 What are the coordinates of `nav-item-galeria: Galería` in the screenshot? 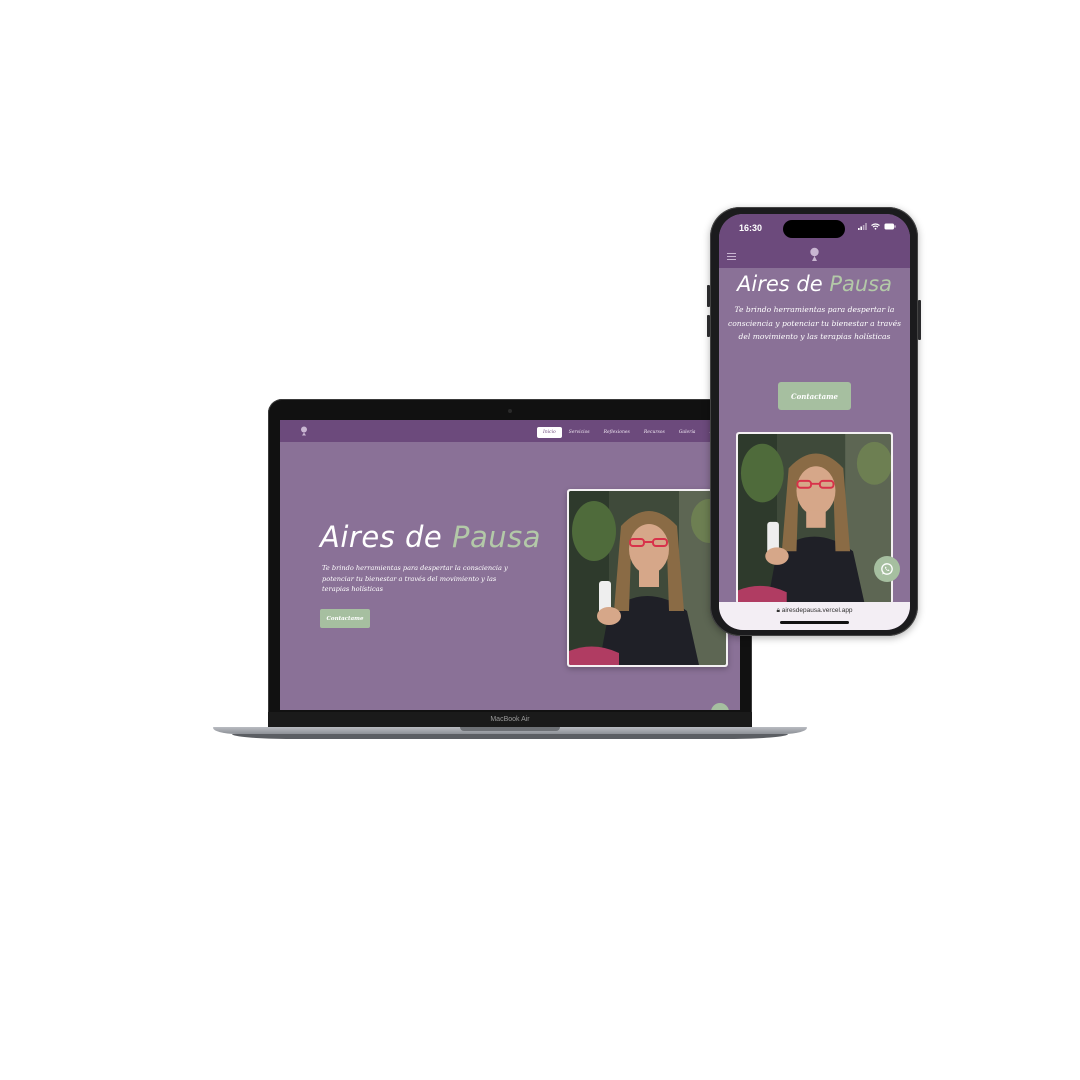 It's located at (687, 432).